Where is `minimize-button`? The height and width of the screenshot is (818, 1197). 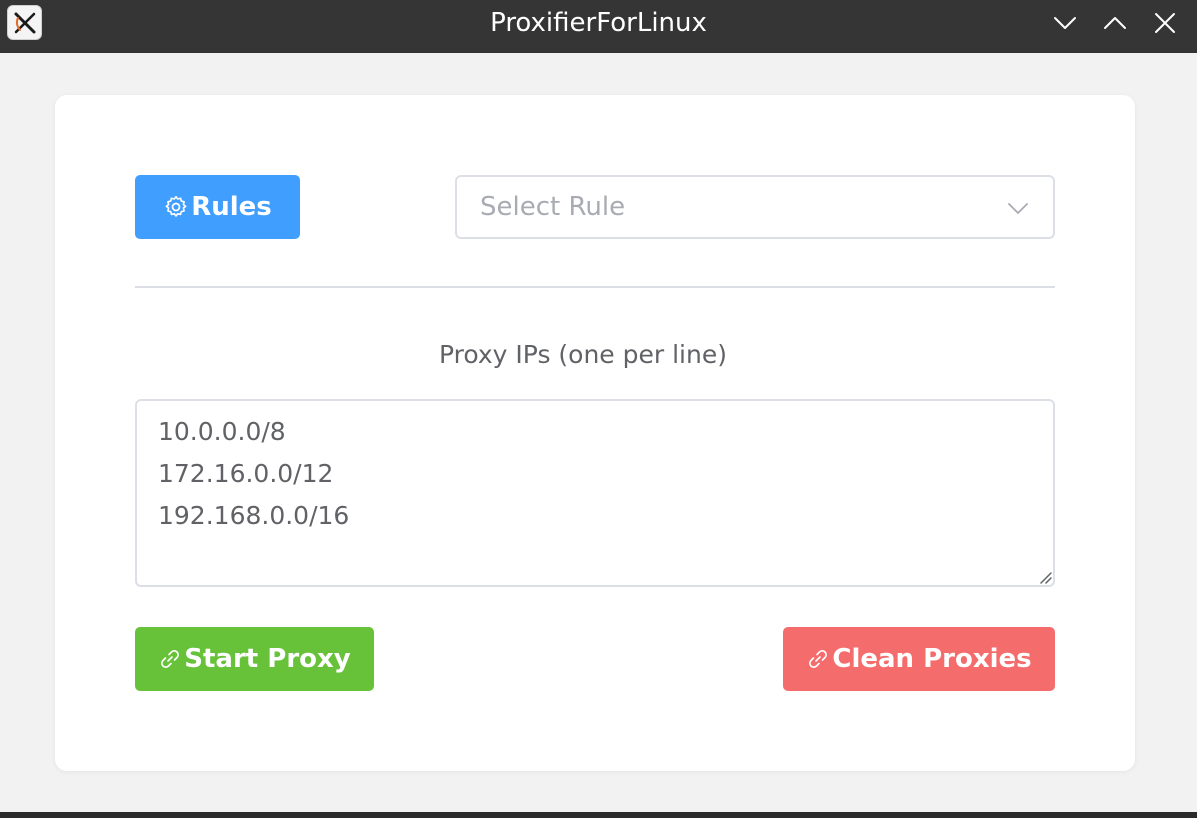 minimize-button is located at coordinates (1065, 23).